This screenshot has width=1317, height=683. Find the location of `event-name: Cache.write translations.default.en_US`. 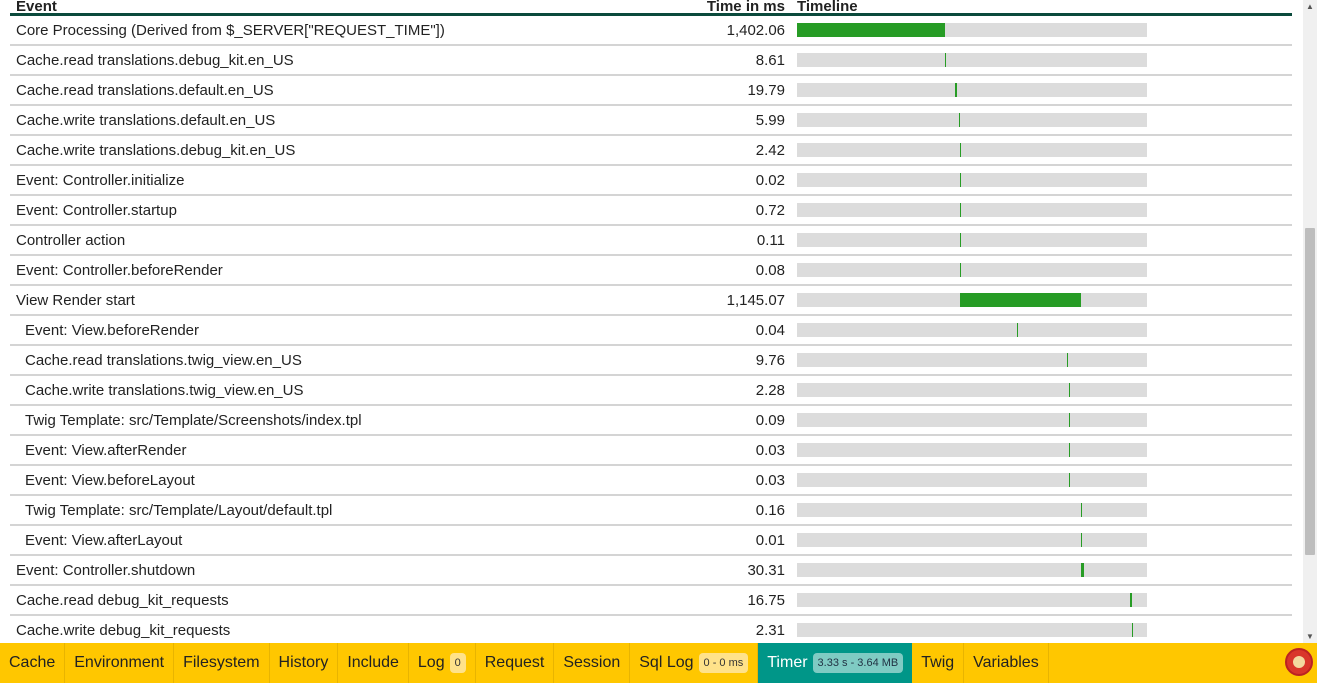

event-name: Cache.write translations.default.en_US is located at coordinates (146, 120).